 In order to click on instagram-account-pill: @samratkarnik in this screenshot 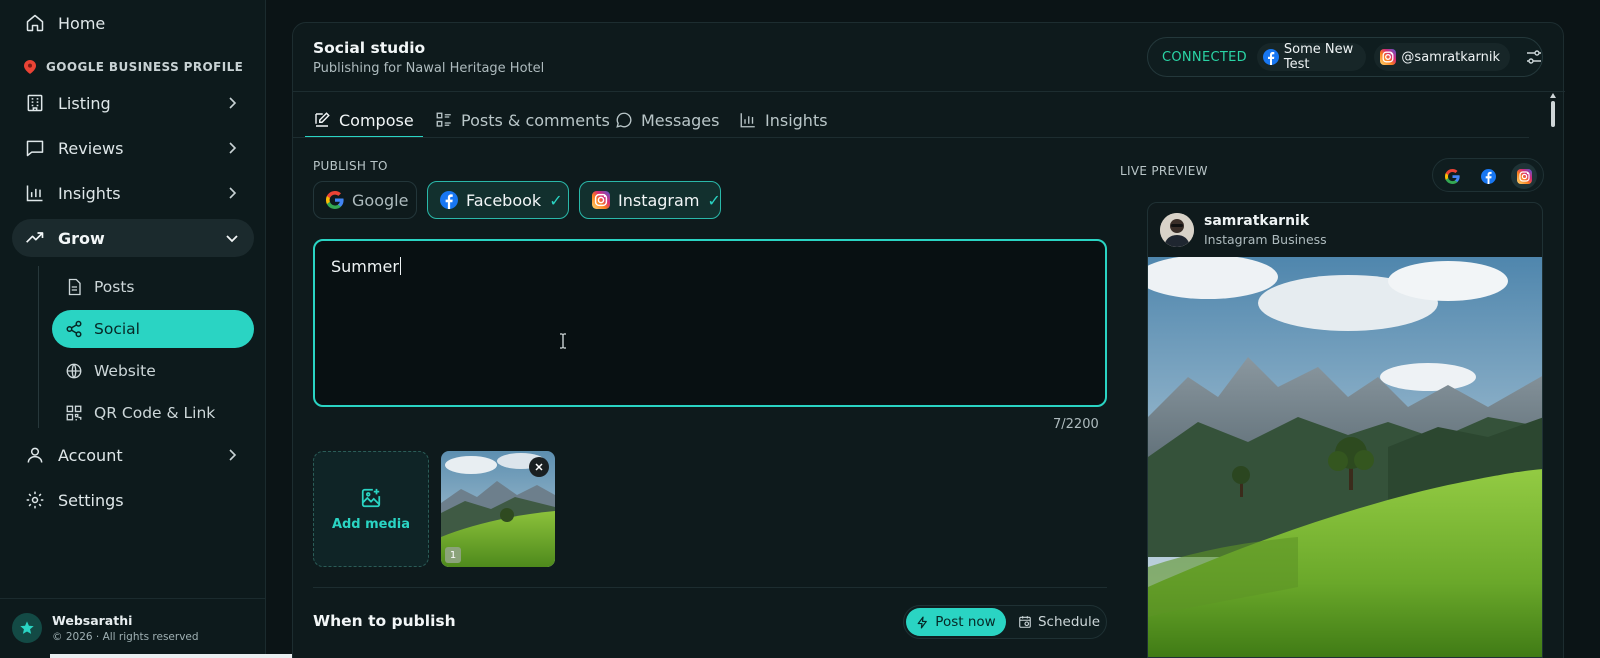, I will do `click(1442, 57)`.